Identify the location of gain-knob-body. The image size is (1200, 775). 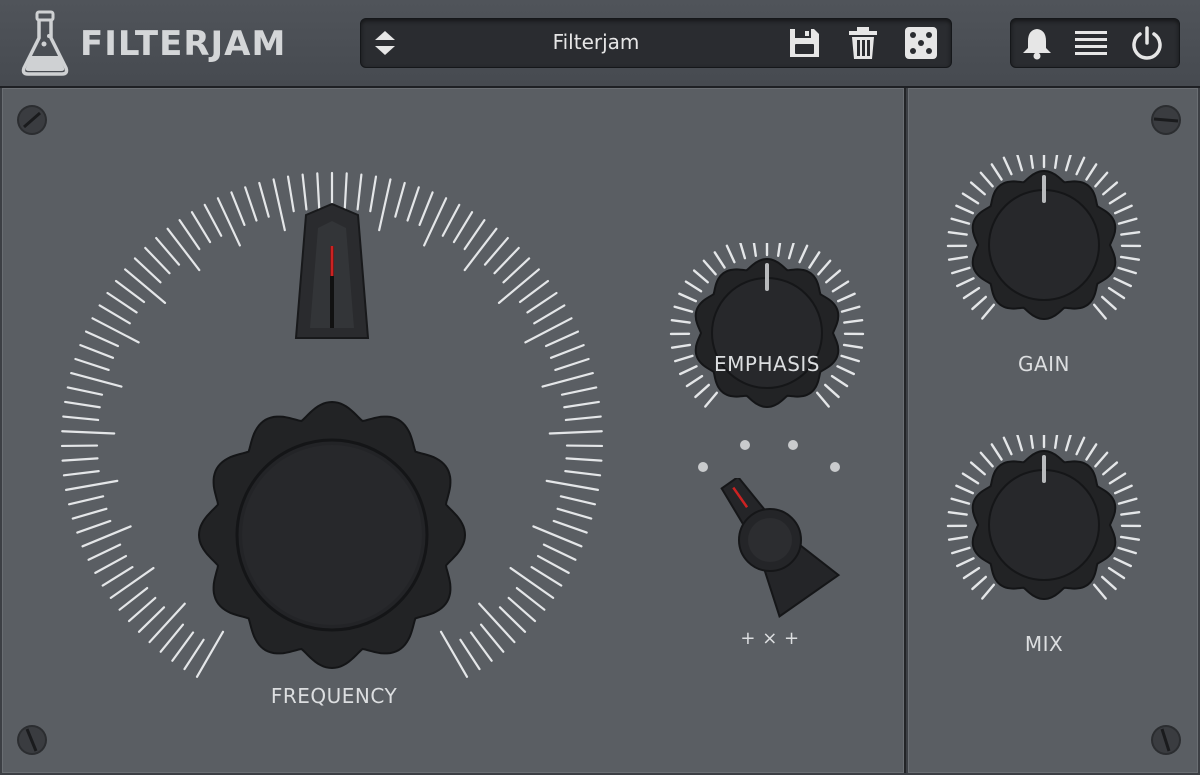
(1044, 245).